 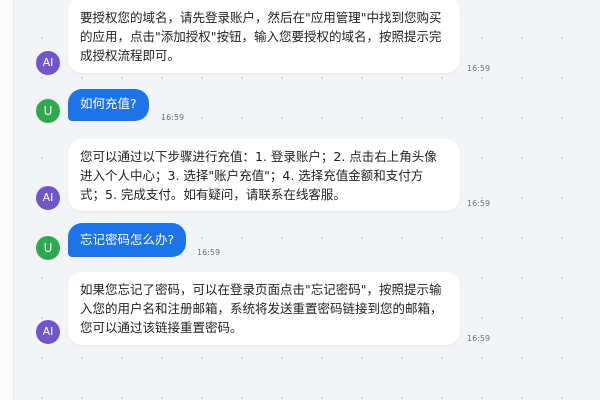 I want to click on sidebar-edge, so click(x=7, y=200).